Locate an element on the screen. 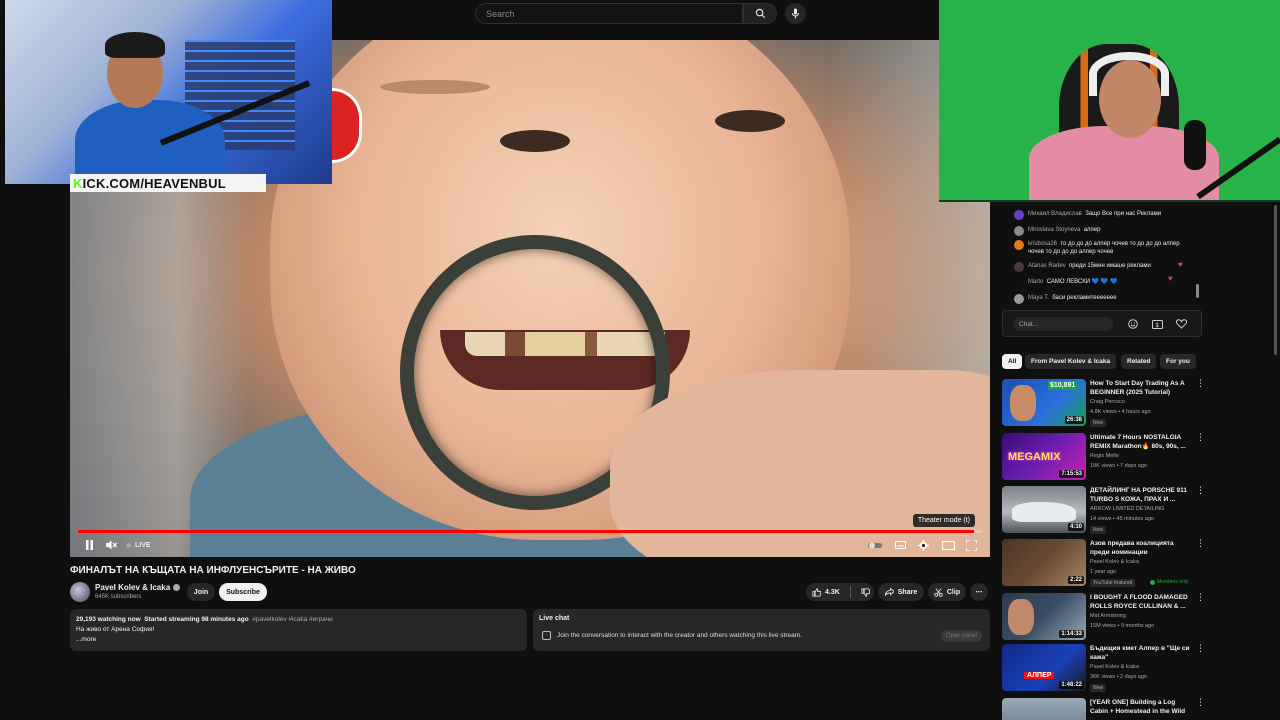  video-thumbnail: 4:10 is located at coordinates (1044, 509).